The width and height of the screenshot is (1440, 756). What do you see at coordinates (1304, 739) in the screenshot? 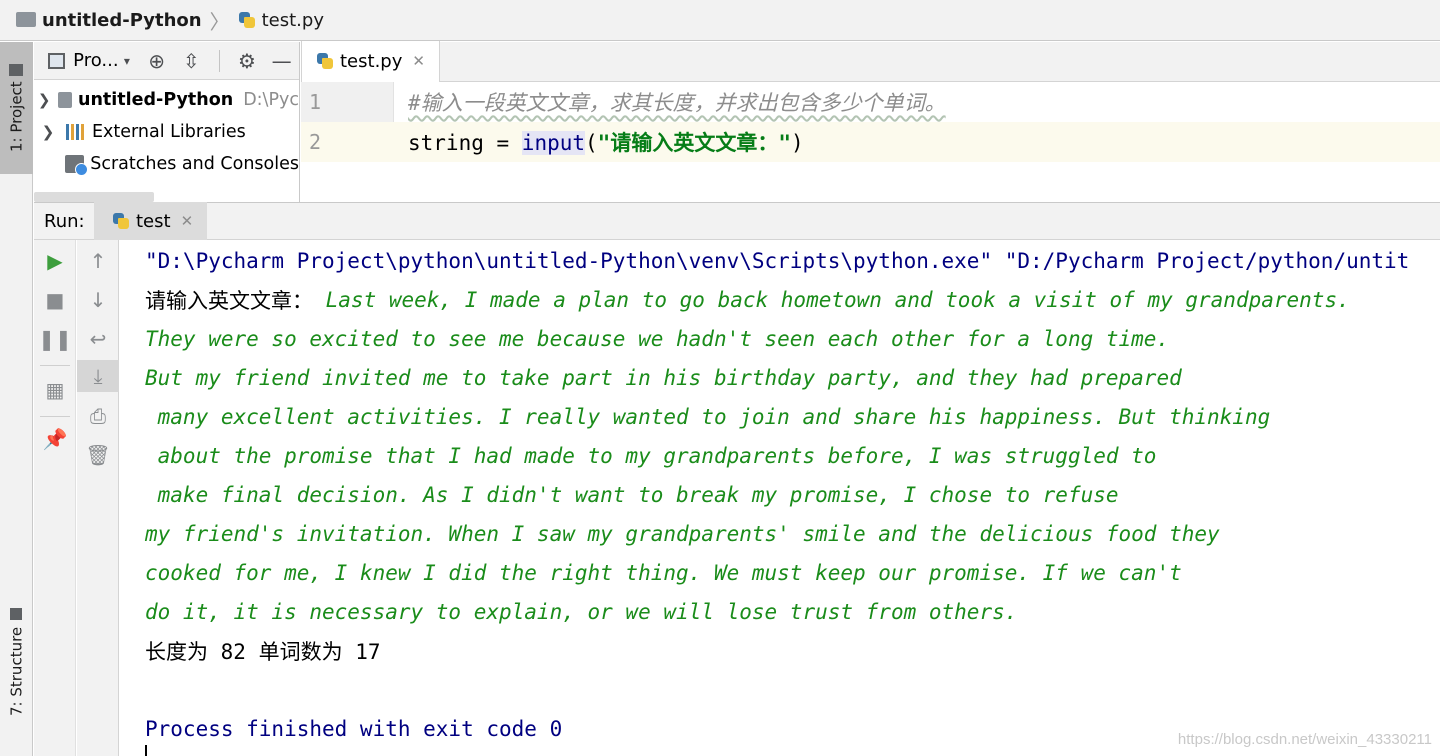
I see `watermark: https://blog.csdn.net/weixin_43330211` at bounding box center [1304, 739].